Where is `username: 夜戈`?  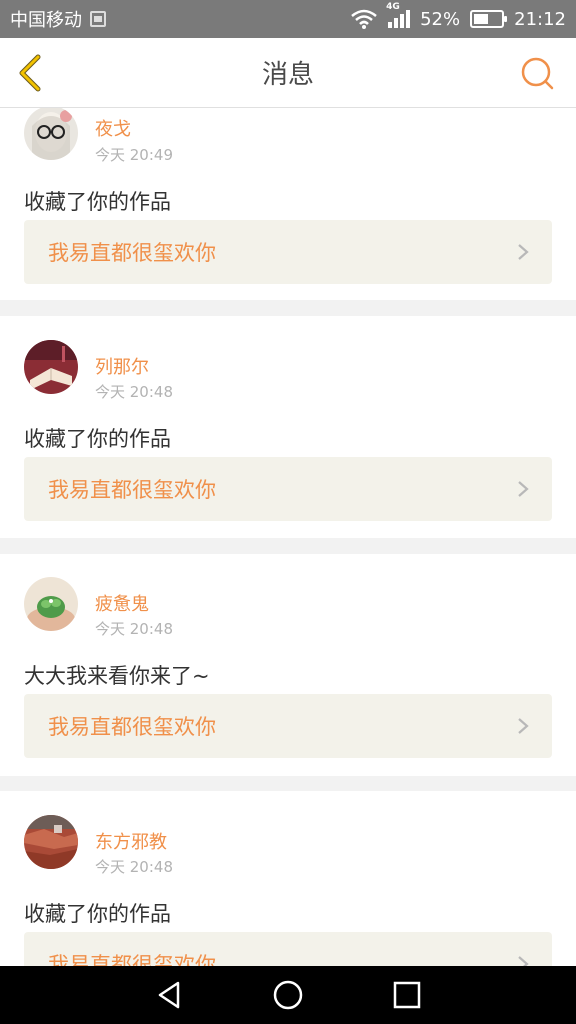 username: 夜戈 is located at coordinates (113, 128).